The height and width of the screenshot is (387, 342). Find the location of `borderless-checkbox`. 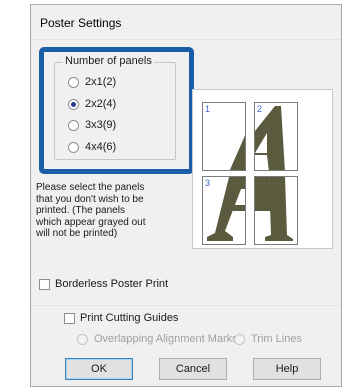

borderless-checkbox is located at coordinates (44, 284).